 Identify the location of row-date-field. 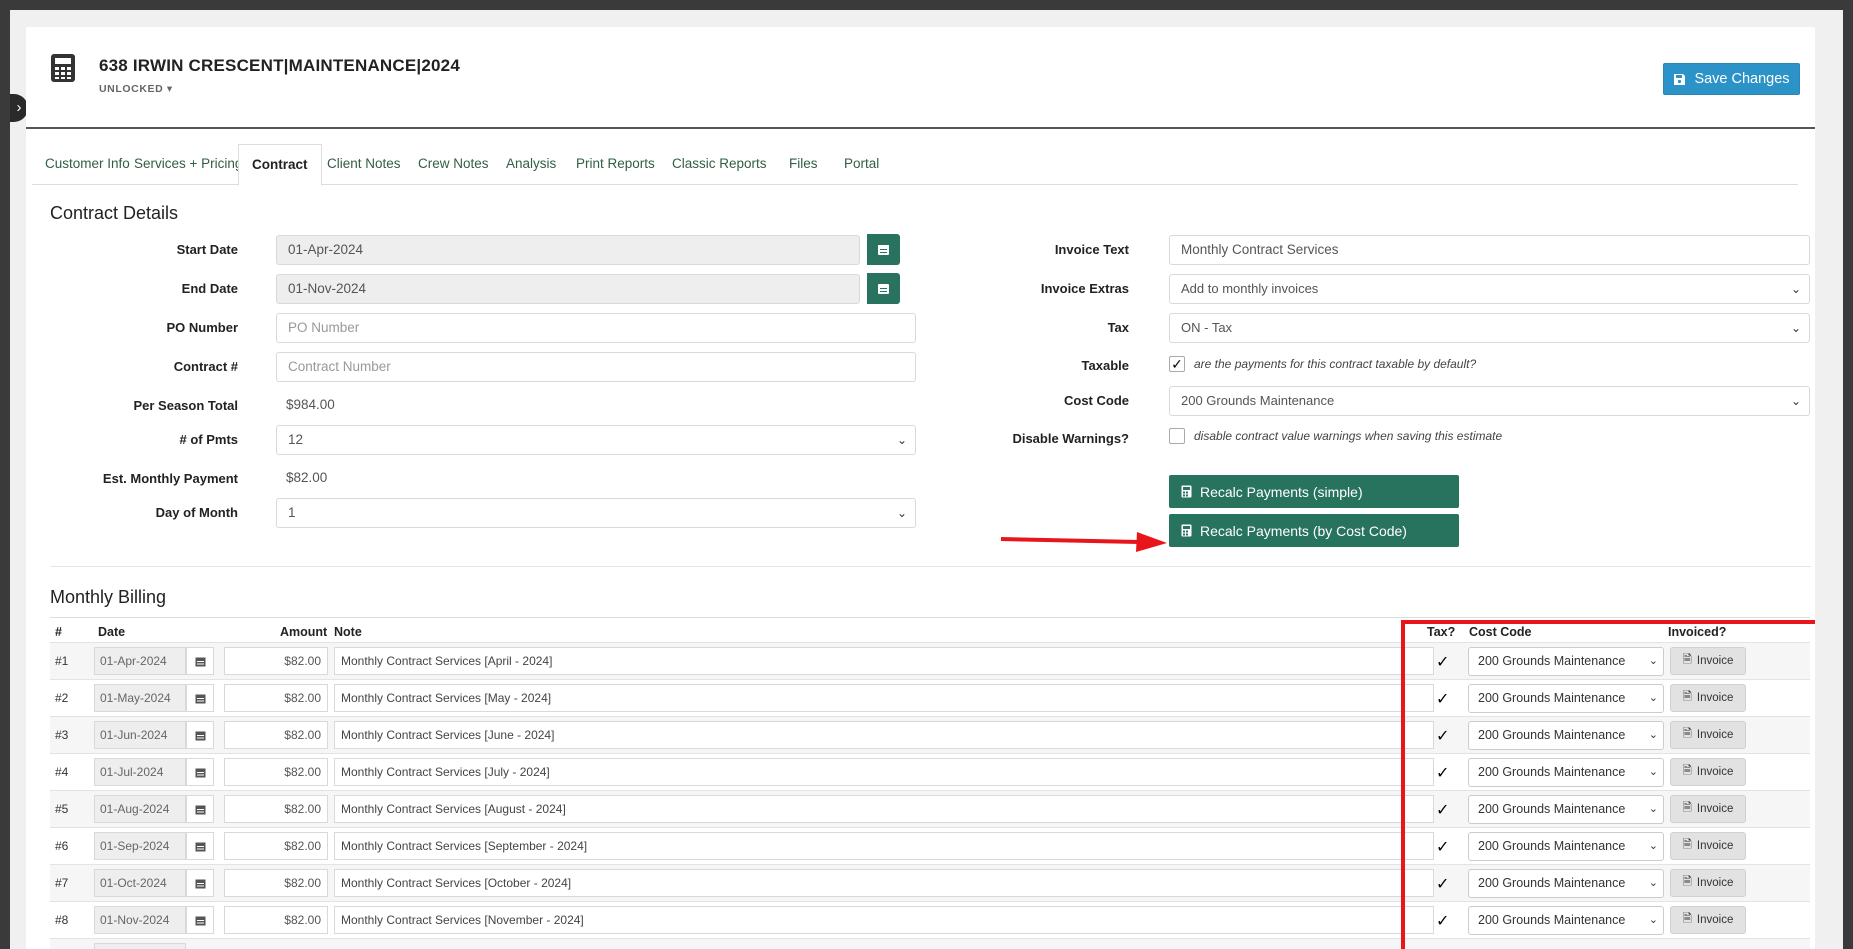
(140, 946).